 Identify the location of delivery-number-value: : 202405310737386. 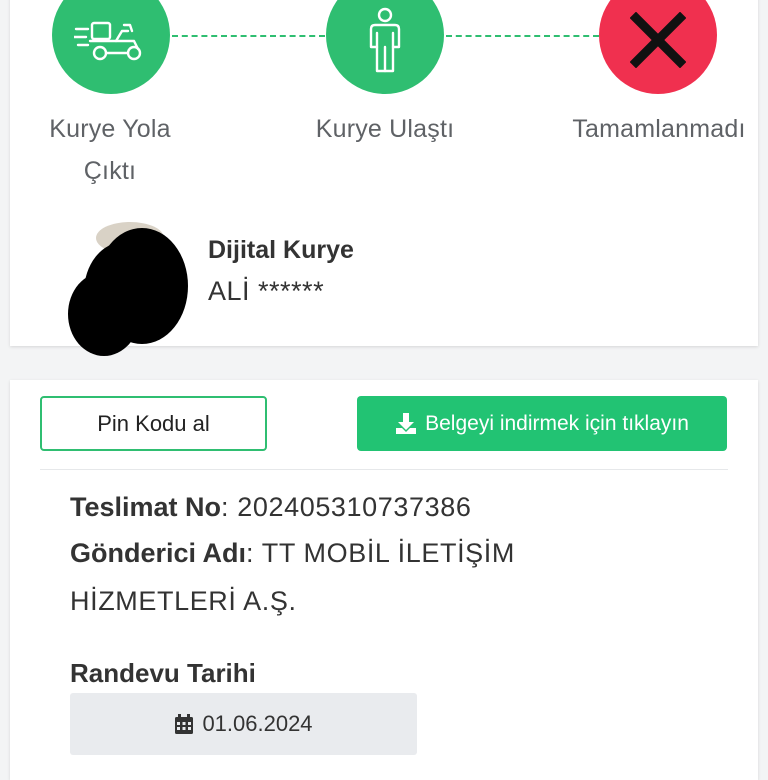
(346, 507).